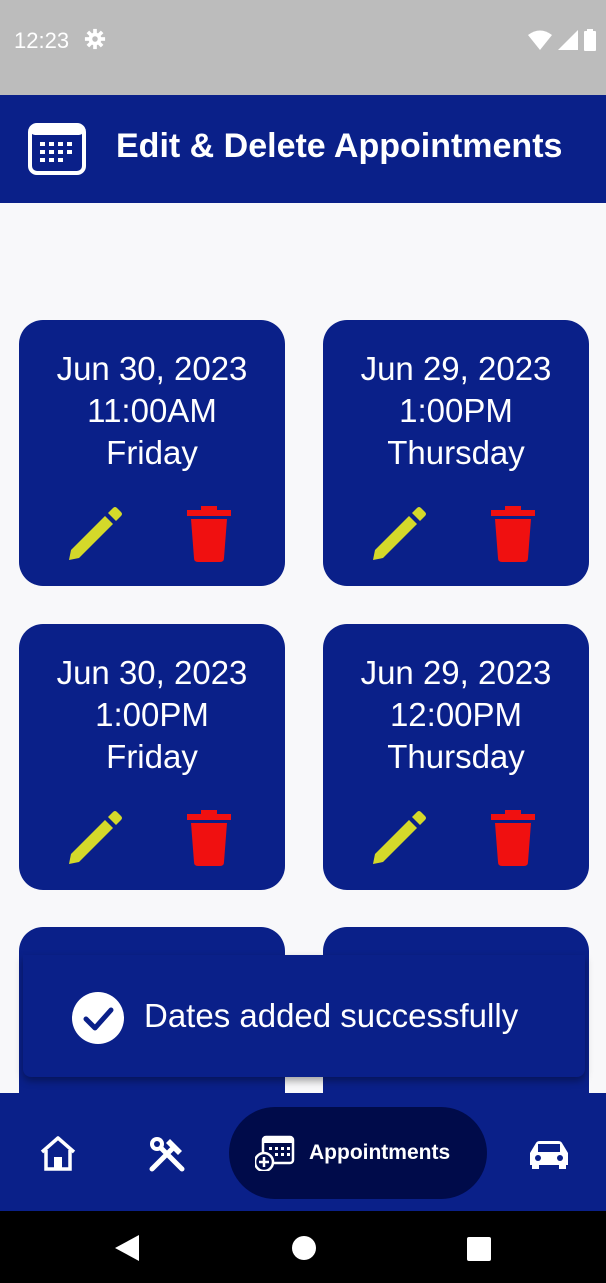 The width and height of the screenshot is (606, 1283). I want to click on appointment-details: Jun 30, 2023 11:00AM Friday, so click(152, 411).